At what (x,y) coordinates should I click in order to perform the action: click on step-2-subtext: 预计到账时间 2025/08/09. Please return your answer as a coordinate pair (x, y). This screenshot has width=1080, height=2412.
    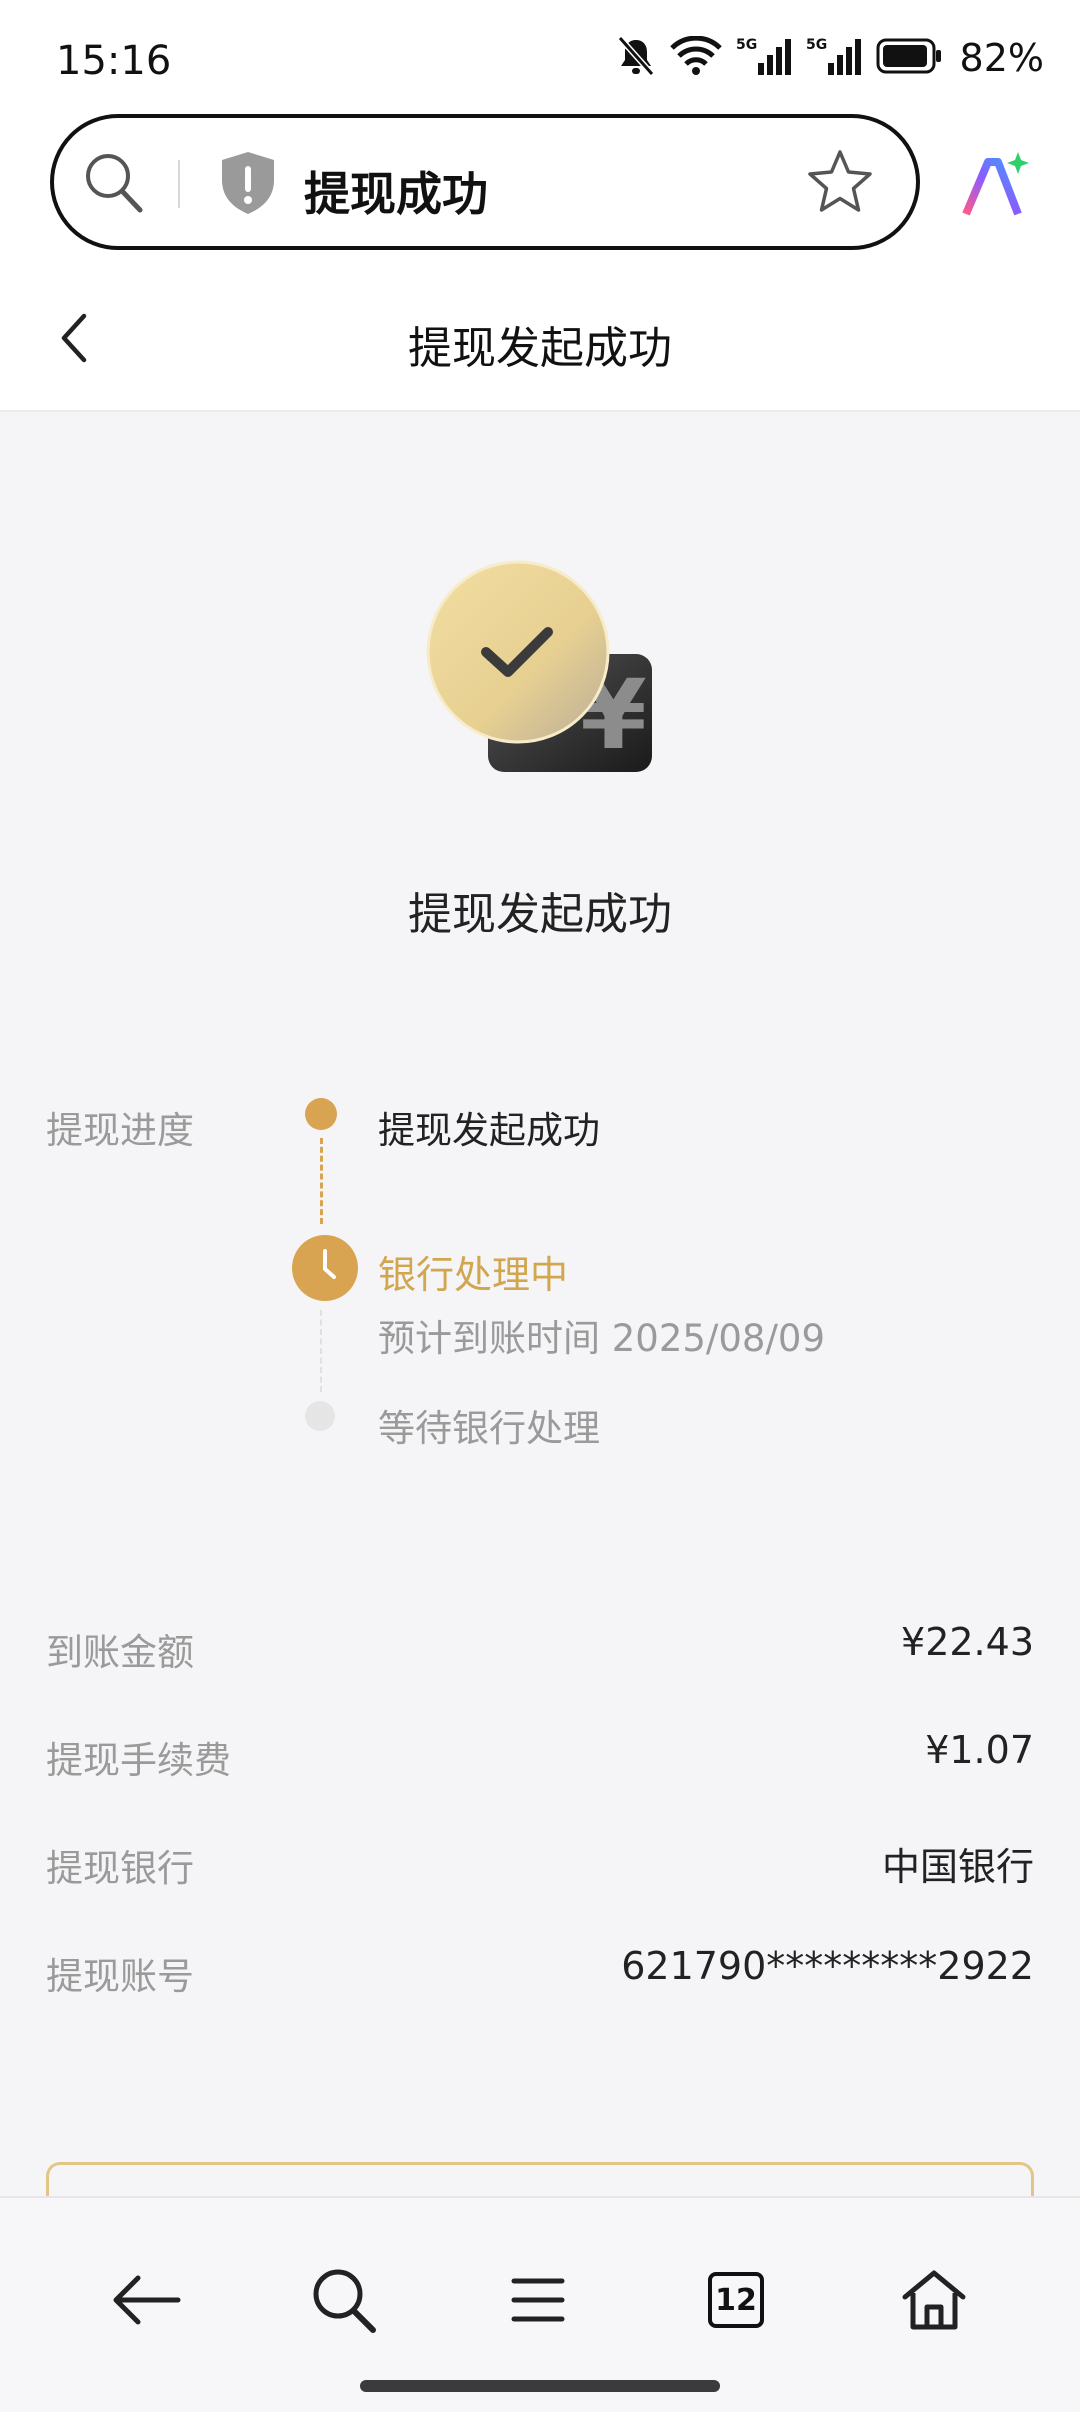
    Looking at the image, I should click on (602, 1338).